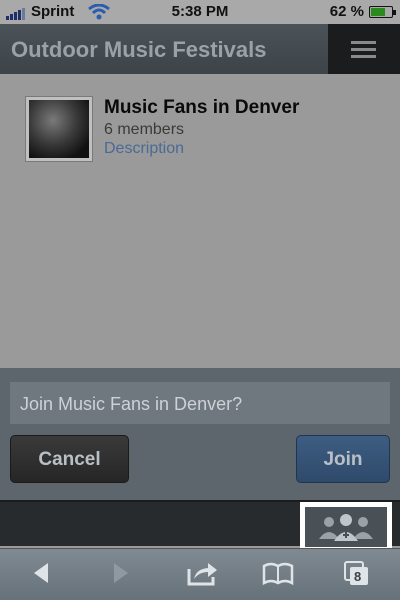  I want to click on group-name: Music Fans in Denver, so click(202, 107).